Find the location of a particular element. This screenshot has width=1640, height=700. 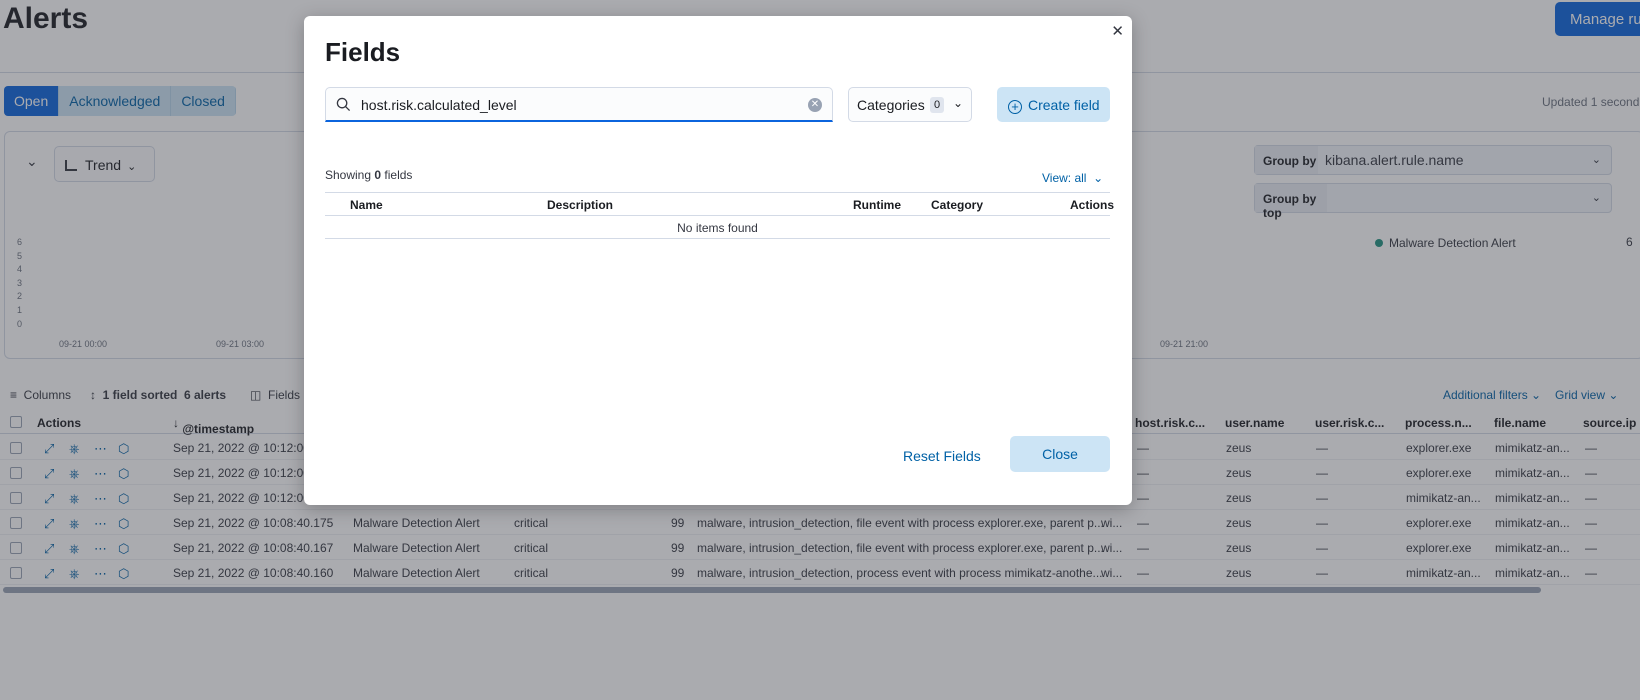

field-search: ✕ is located at coordinates (579, 104).